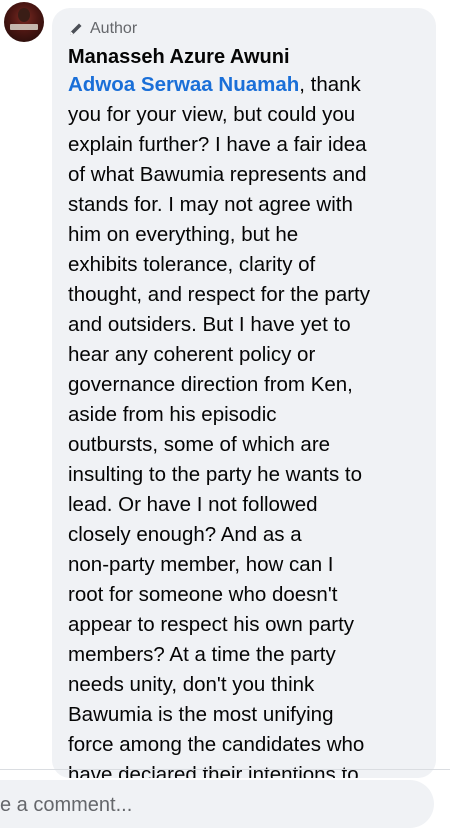 This screenshot has height=837, width=450. What do you see at coordinates (201, 564) in the screenshot?
I see `comment-text-line: non-party member, how can I` at bounding box center [201, 564].